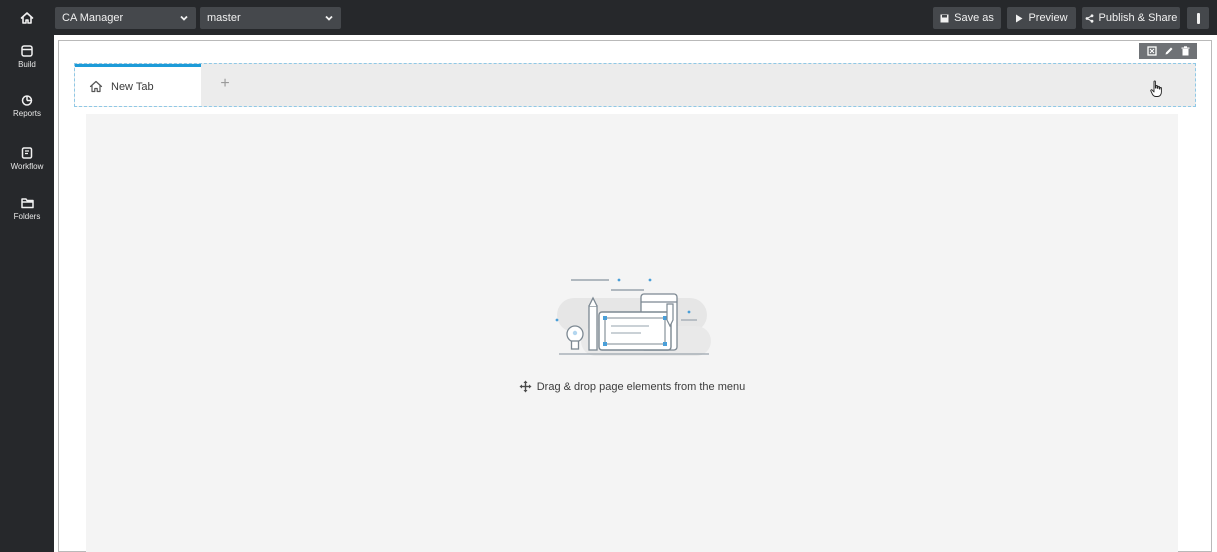  What do you see at coordinates (944, 18) in the screenshot?
I see `save-icon` at bounding box center [944, 18].